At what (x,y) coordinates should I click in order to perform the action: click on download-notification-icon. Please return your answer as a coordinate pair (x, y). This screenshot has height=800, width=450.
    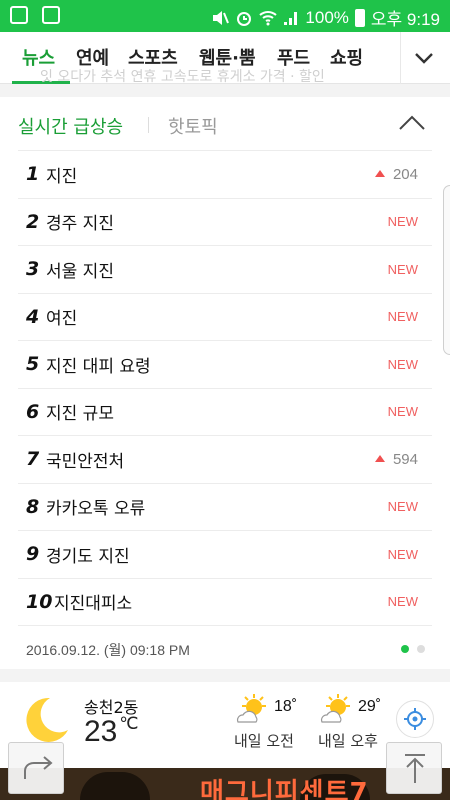
    Looking at the image, I should click on (51, 15).